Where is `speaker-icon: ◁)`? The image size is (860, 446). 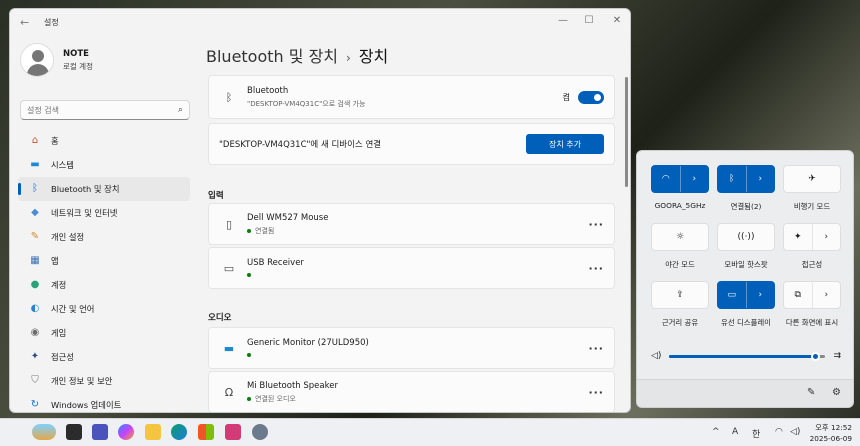 speaker-icon: ◁) is located at coordinates (656, 356).